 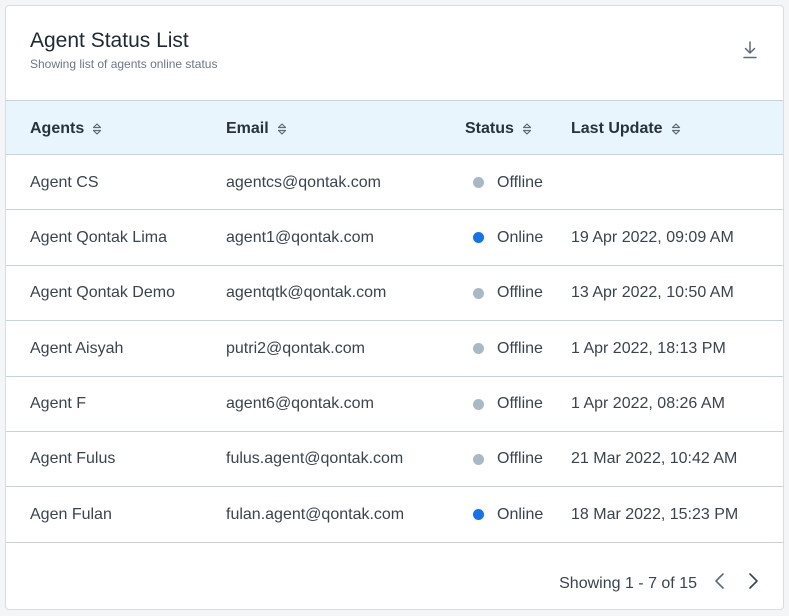 I want to click on last-update: 1 Apr 2022, 08:26 AM, so click(x=648, y=404).